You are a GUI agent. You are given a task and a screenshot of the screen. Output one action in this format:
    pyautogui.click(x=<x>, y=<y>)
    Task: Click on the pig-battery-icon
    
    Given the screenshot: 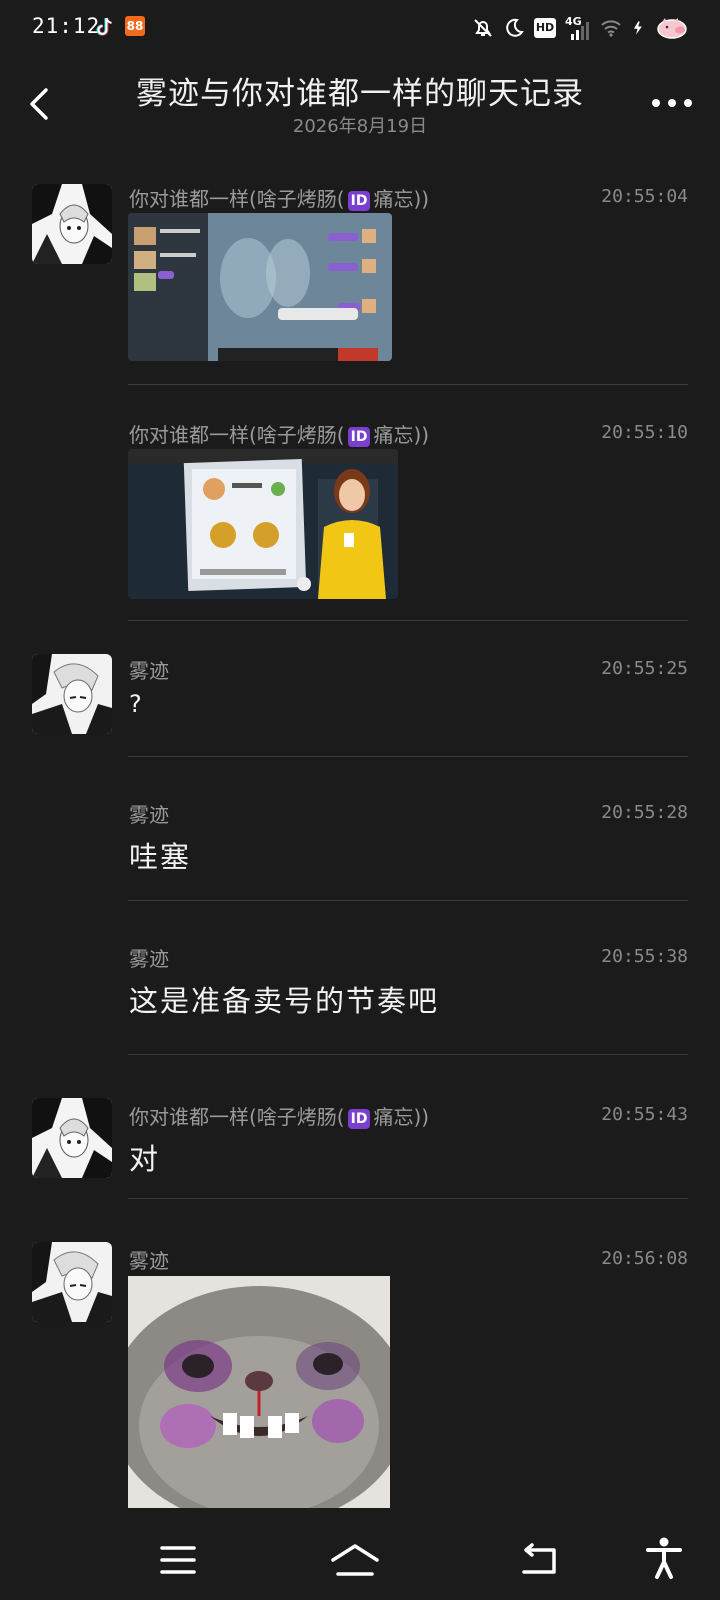 What is the action you would take?
    pyautogui.click(x=672, y=28)
    